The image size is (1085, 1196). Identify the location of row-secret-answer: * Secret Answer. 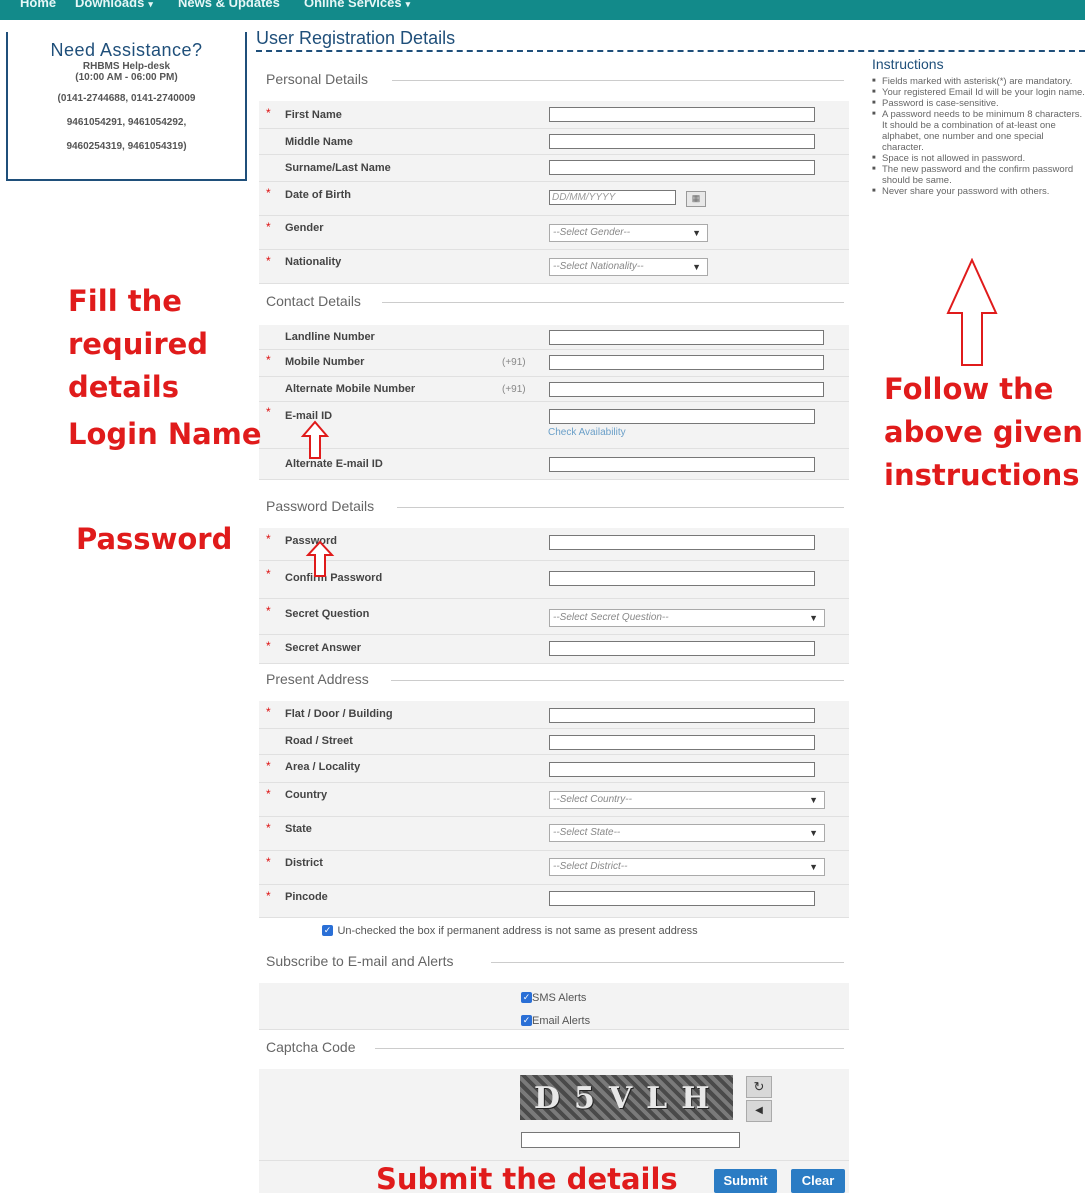
(554, 649).